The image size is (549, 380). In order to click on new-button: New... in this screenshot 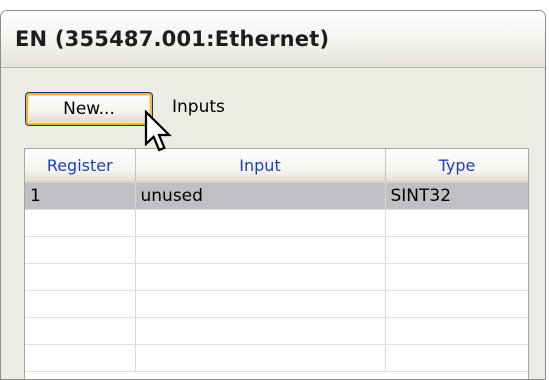, I will do `click(89, 109)`.